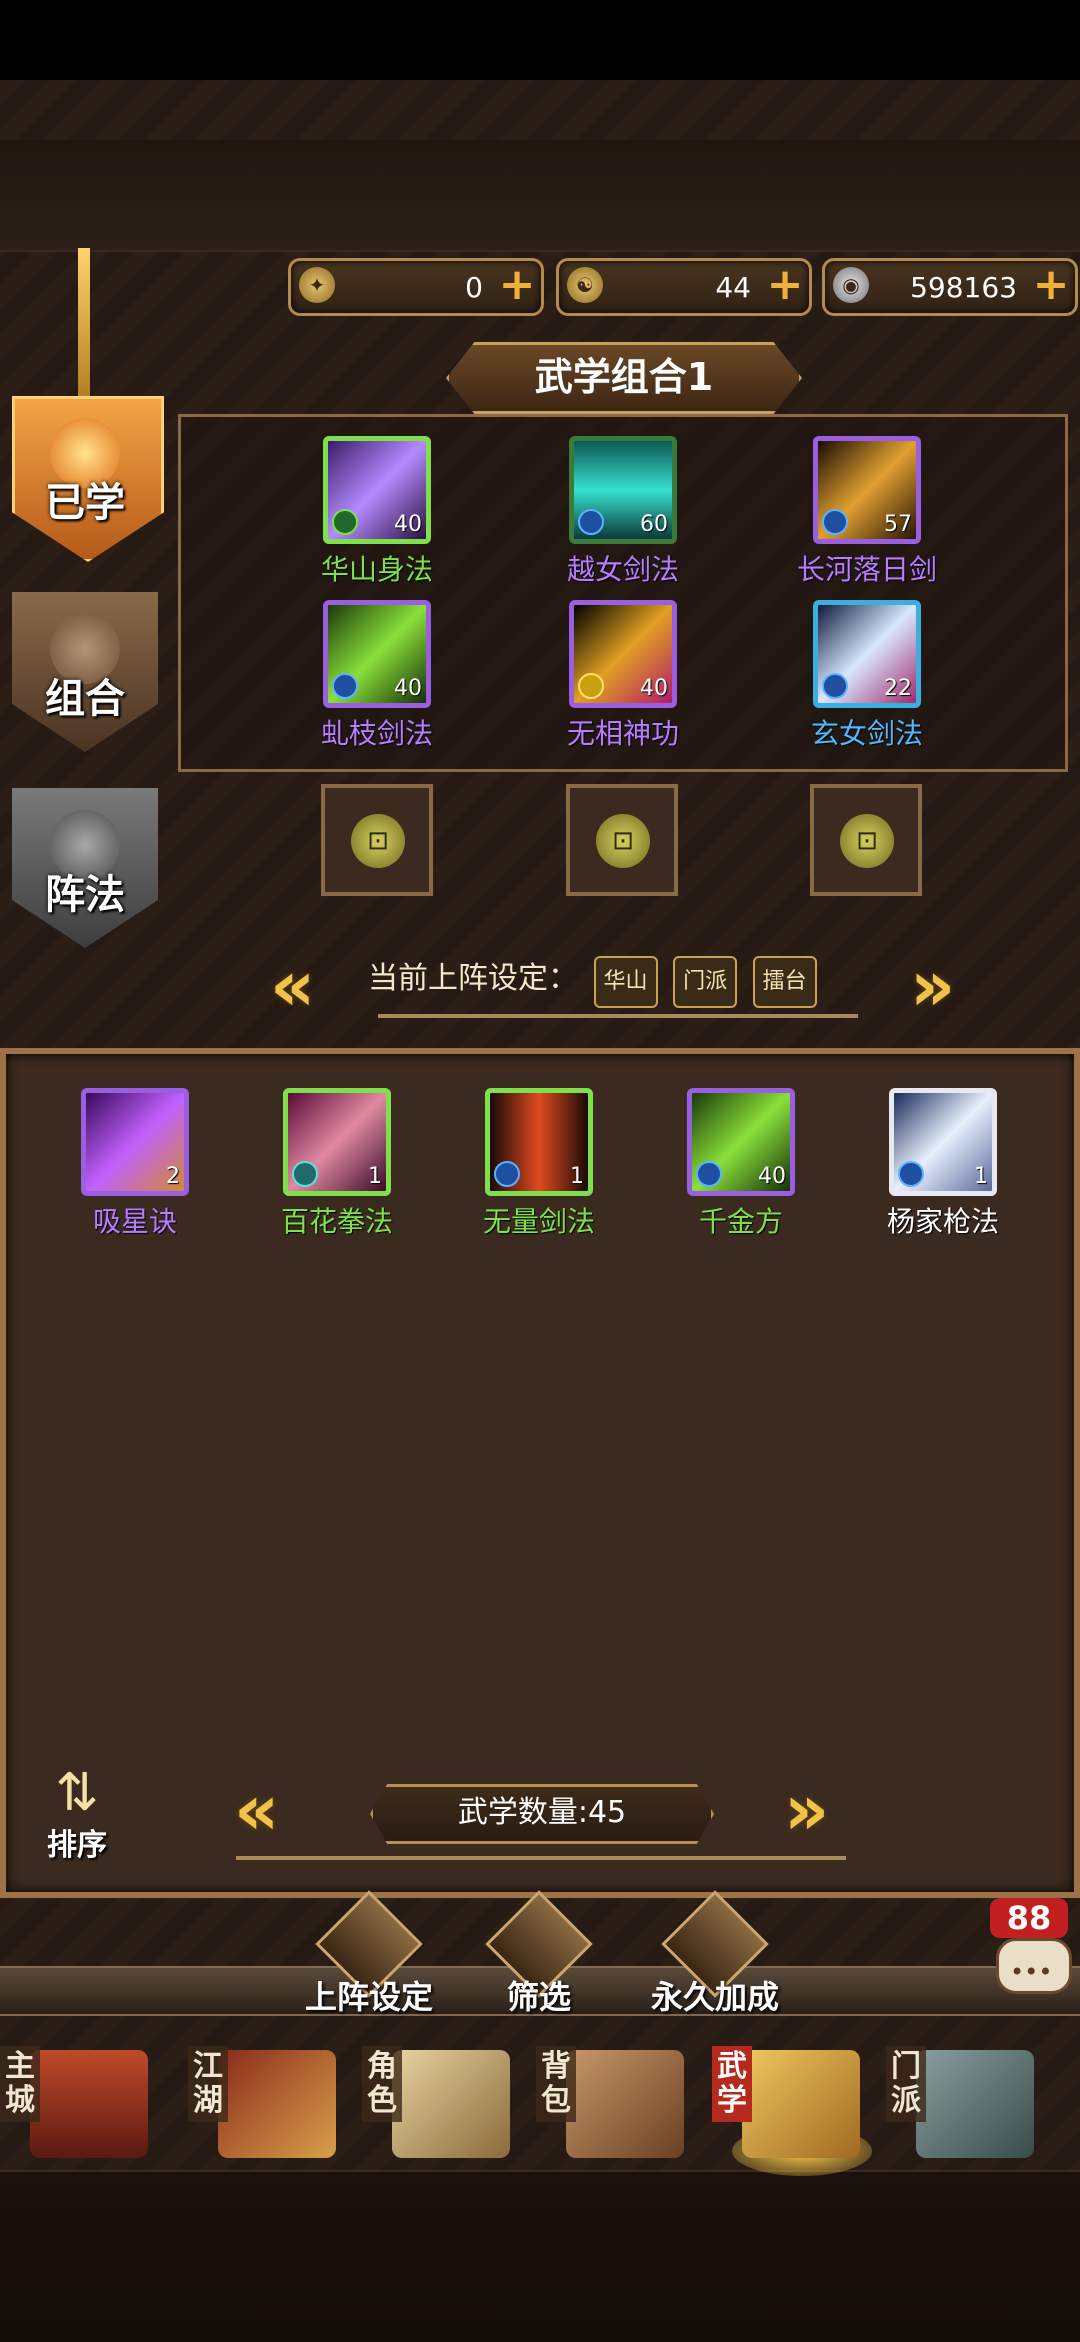 This screenshot has height=2342, width=1080. I want to click on learned-skill: 2 吸星诀, so click(135, 1164).